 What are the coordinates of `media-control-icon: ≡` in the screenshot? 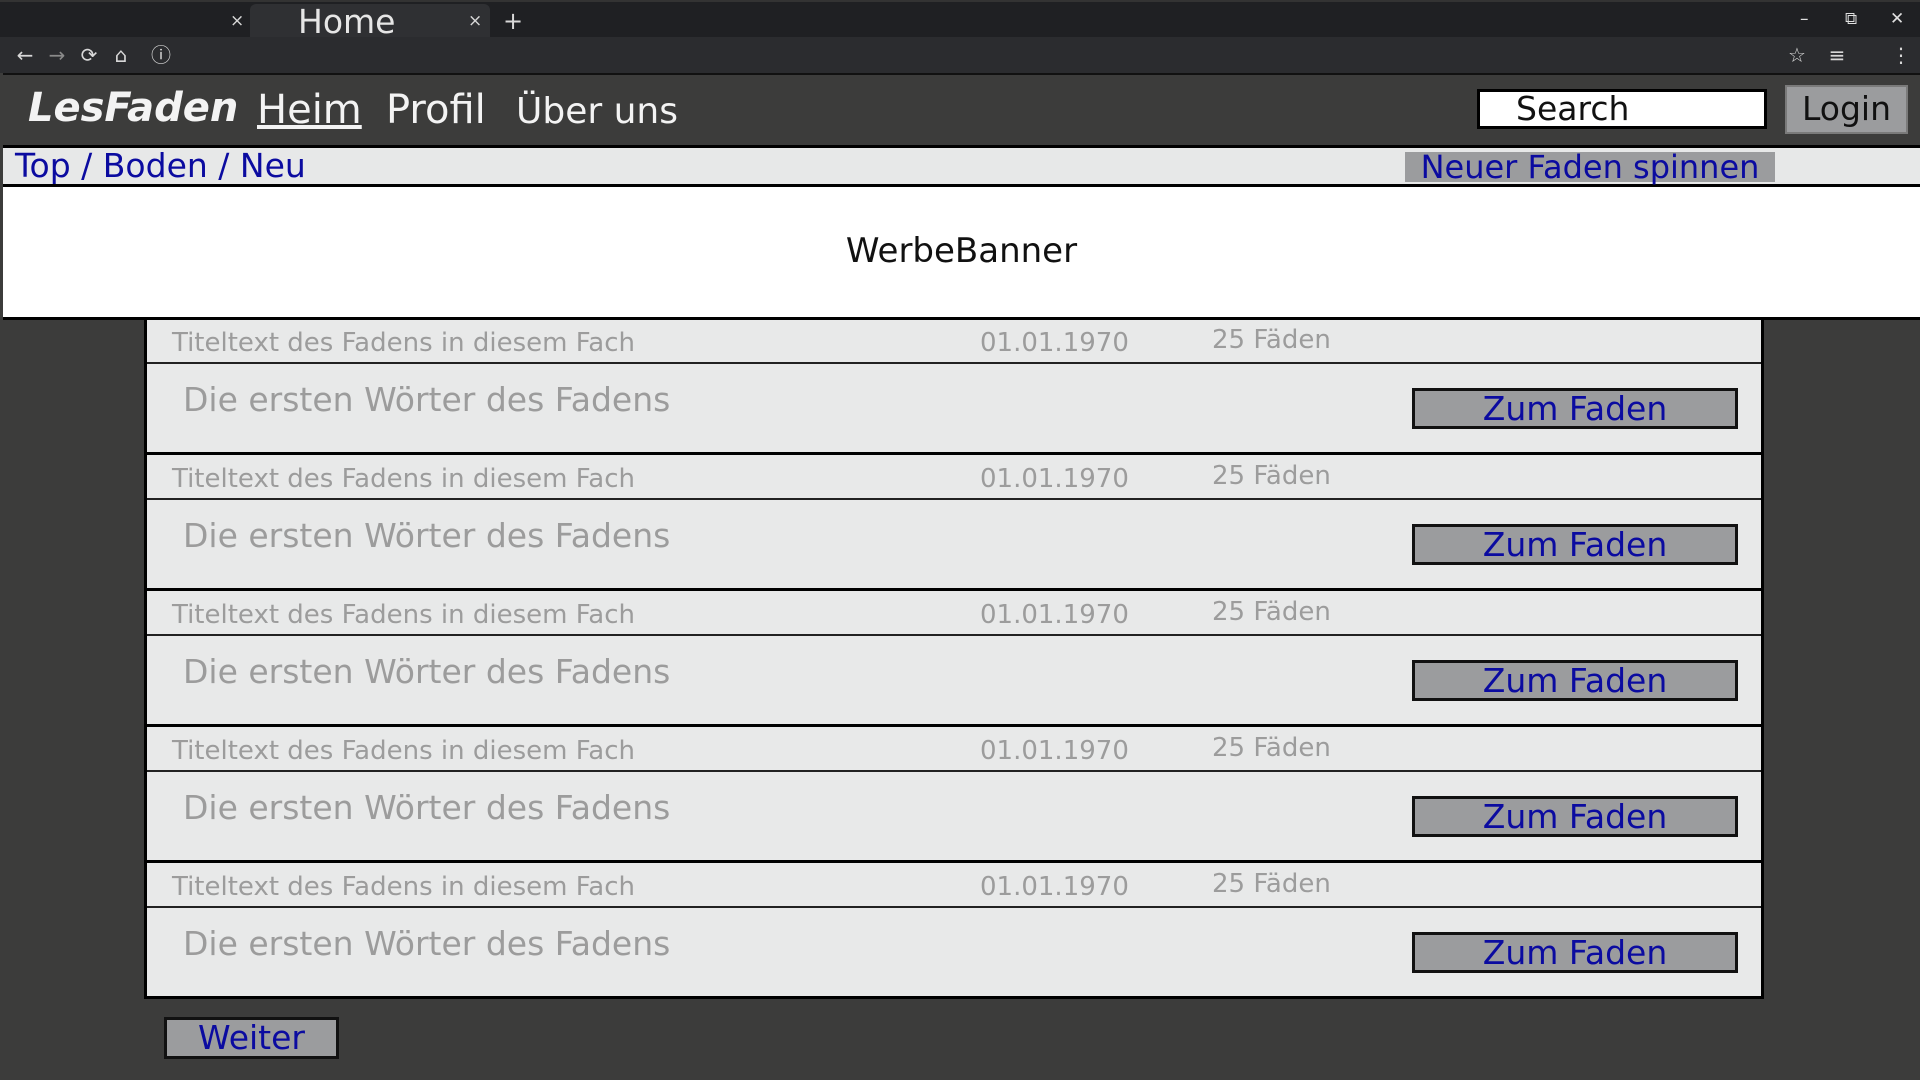 It's located at (1837, 55).